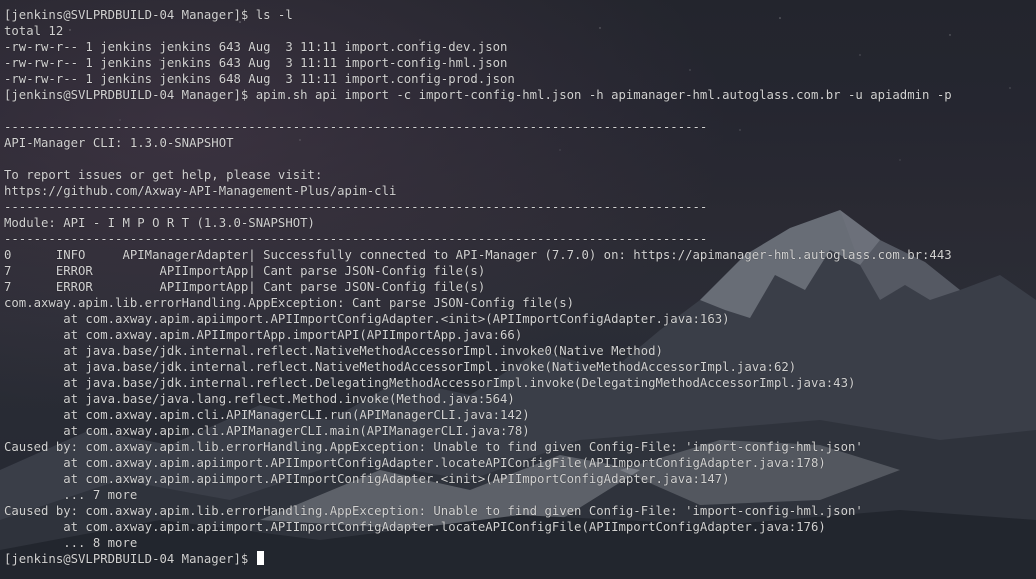  What do you see at coordinates (148, 15) in the screenshot?
I see `terminal-line: [jenkins@SVLPRDBUILD-04 Manager]$ ls -l` at bounding box center [148, 15].